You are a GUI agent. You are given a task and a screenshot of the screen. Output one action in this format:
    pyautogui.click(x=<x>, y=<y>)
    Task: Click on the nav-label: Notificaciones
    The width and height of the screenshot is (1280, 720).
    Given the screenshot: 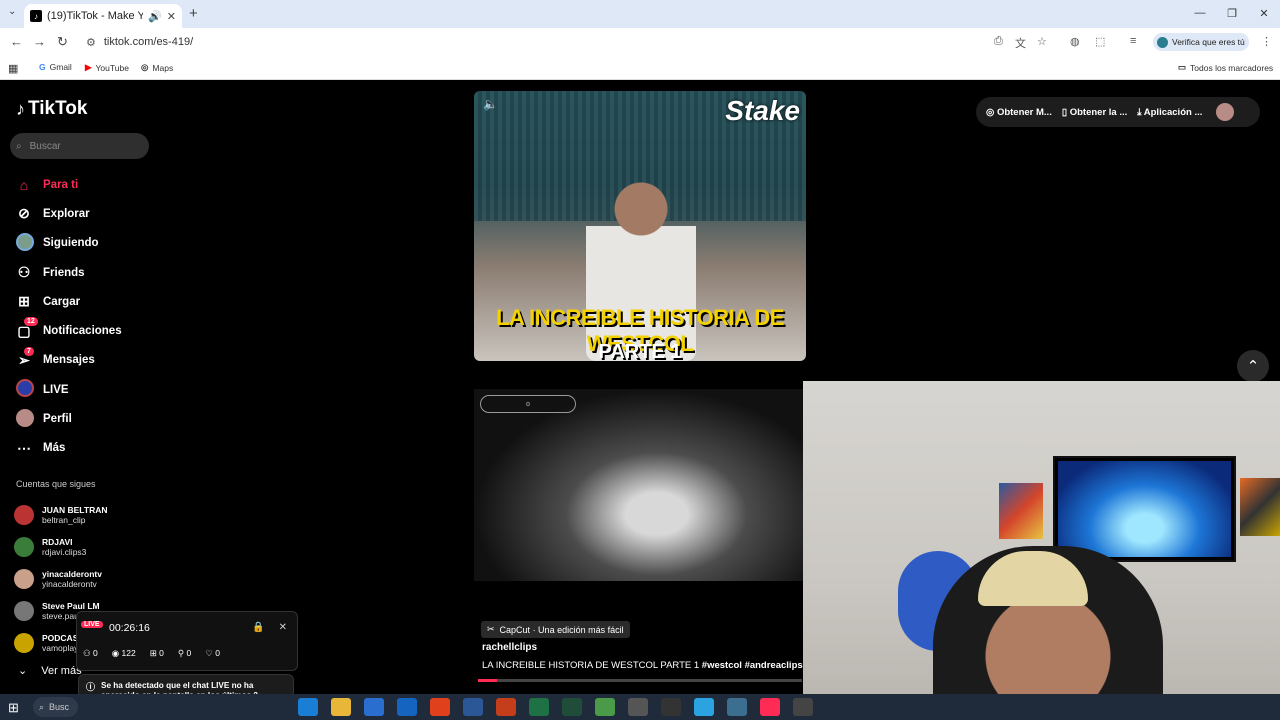 What is the action you would take?
    pyautogui.click(x=82, y=331)
    